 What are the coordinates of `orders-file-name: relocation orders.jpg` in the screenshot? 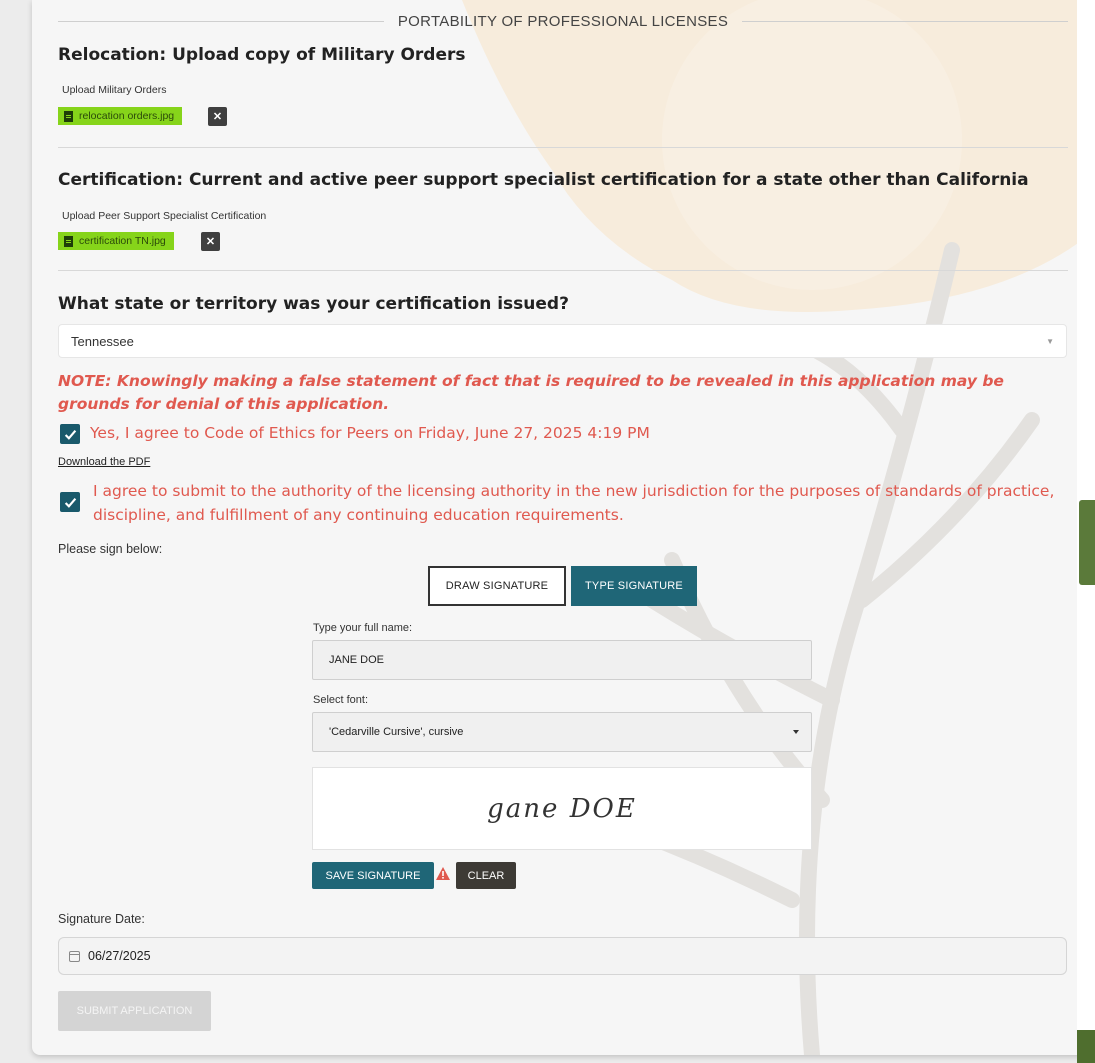 It's located at (127, 116).